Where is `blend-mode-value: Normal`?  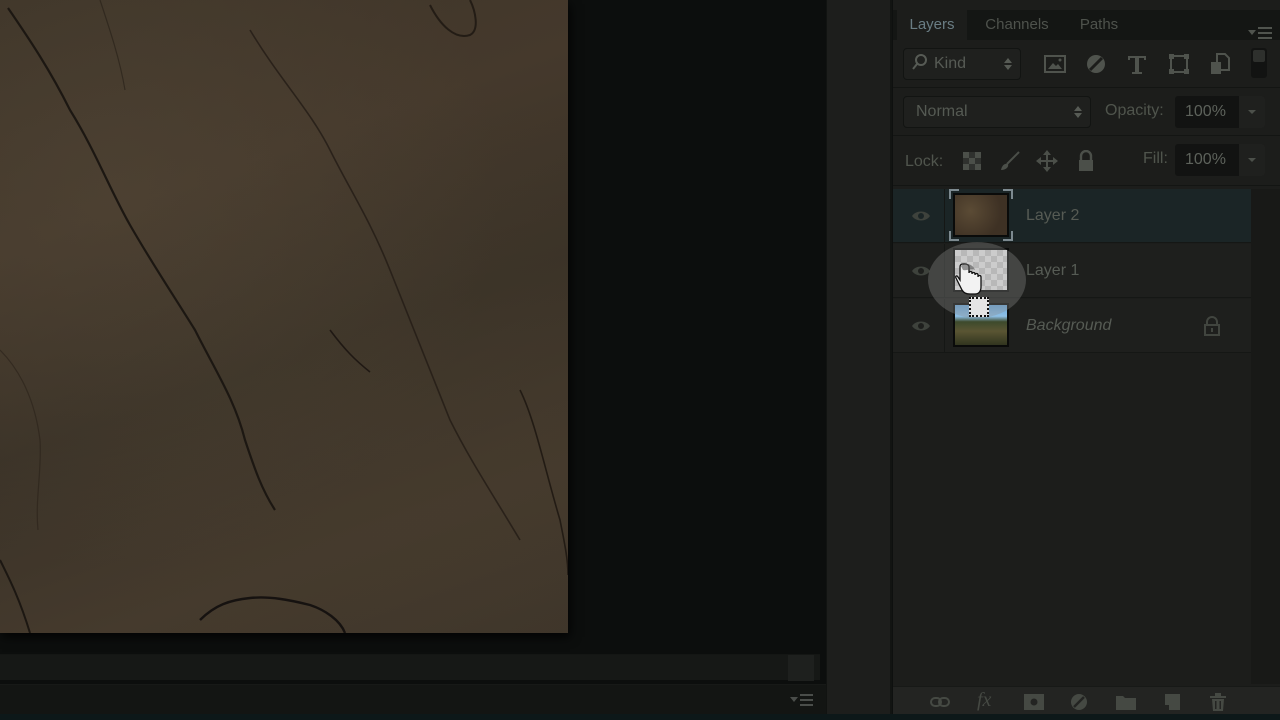 blend-mode-value: Normal is located at coordinates (942, 111).